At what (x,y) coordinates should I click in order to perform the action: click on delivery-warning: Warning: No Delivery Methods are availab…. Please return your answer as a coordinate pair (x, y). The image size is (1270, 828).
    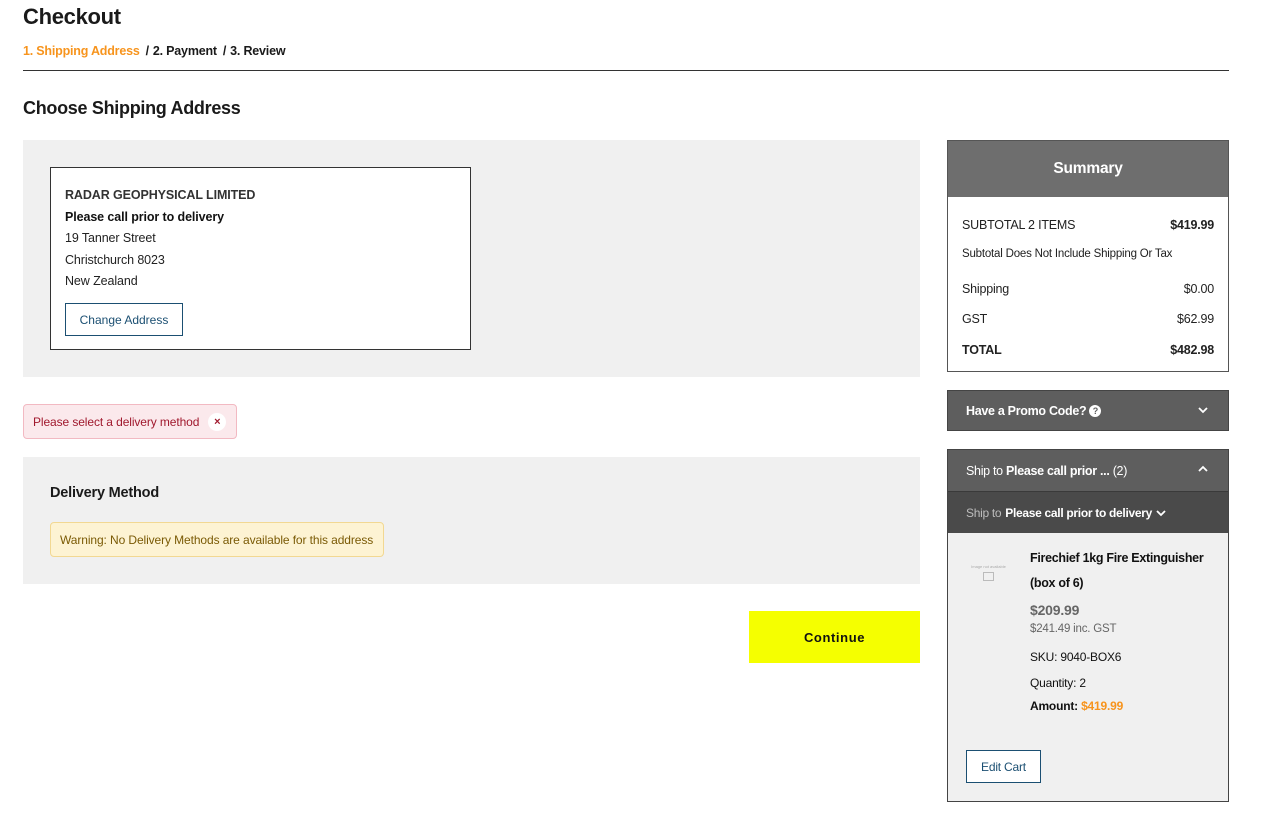
    Looking at the image, I should click on (217, 539).